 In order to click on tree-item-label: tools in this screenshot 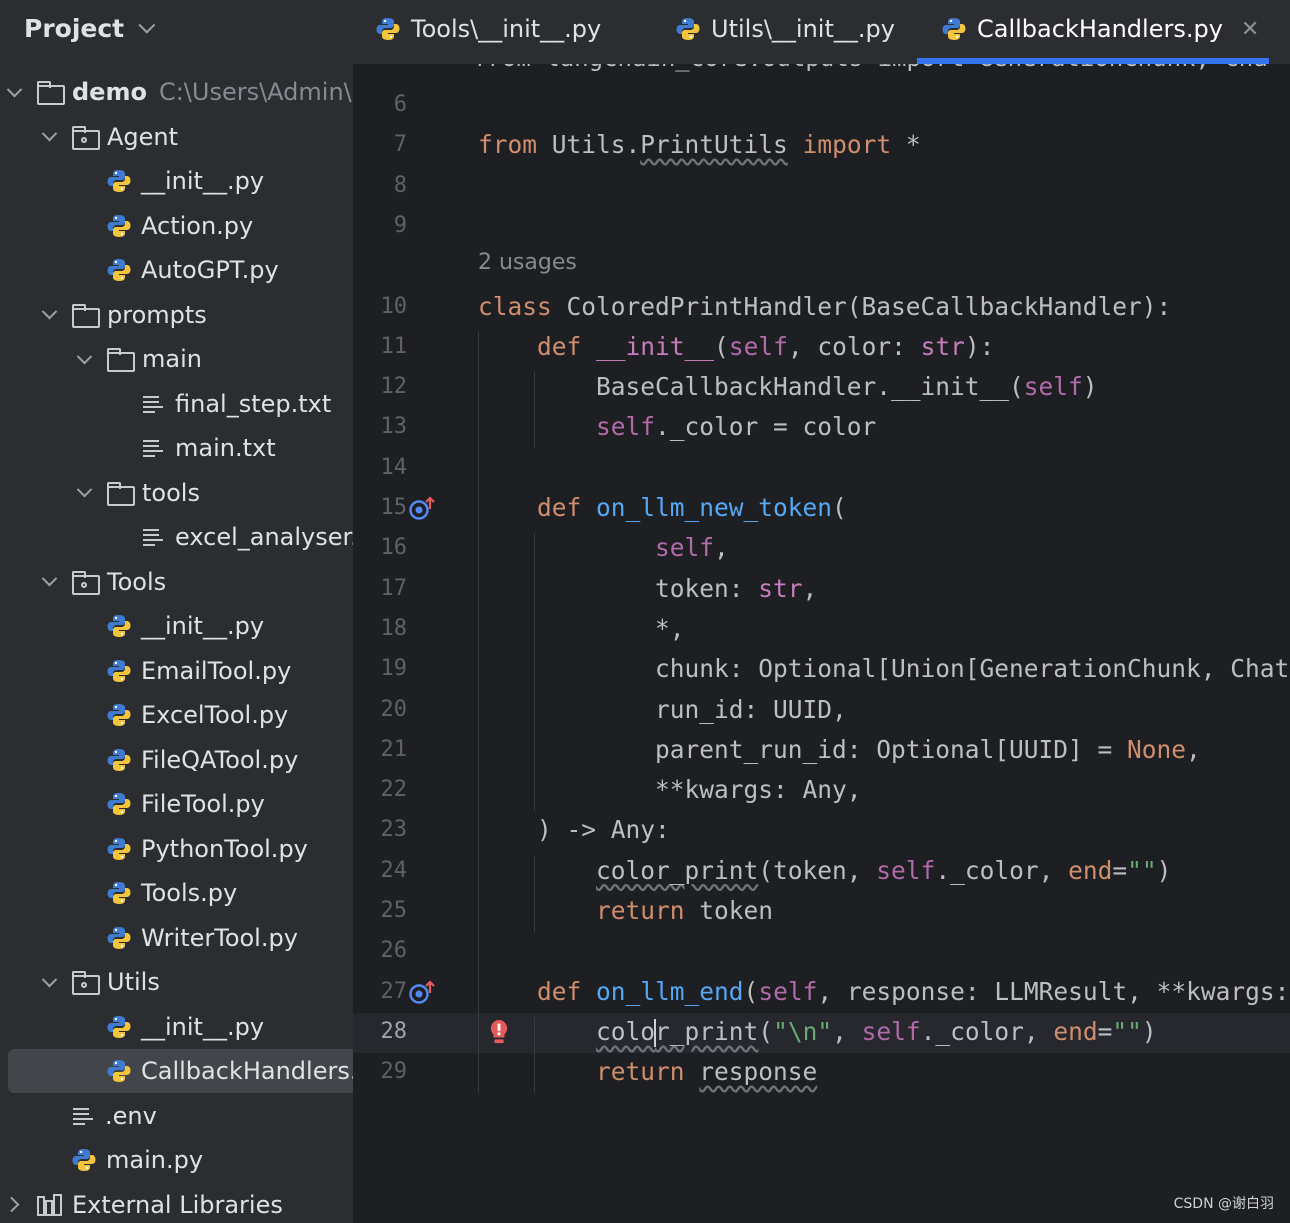, I will do `click(171, 492)`.